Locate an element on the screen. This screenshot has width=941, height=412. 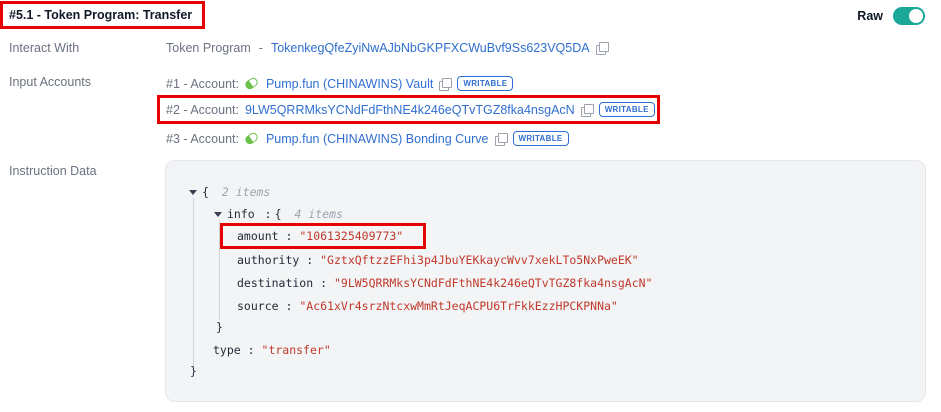
toggle-knob is located at coordinates (916, 16).